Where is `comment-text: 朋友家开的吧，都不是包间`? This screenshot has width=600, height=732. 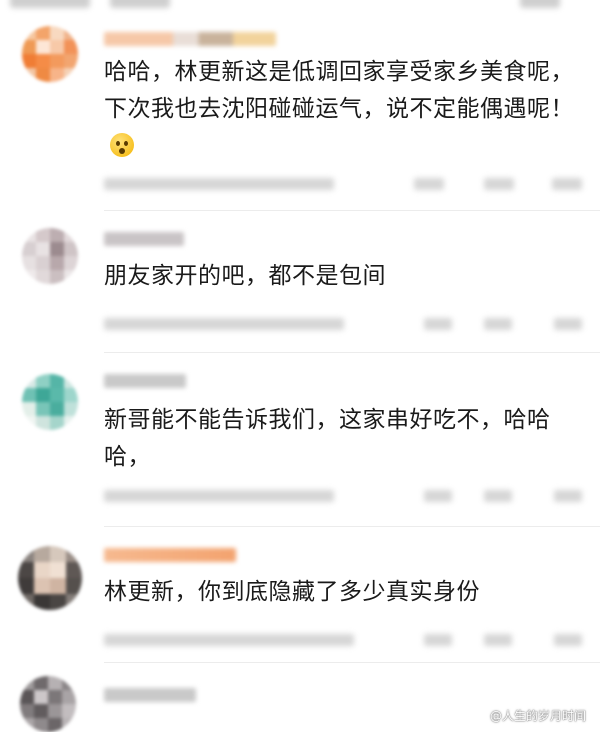
comment-text: 朋友家开的吧，都不是包间 is located at coordinates (245, 276).